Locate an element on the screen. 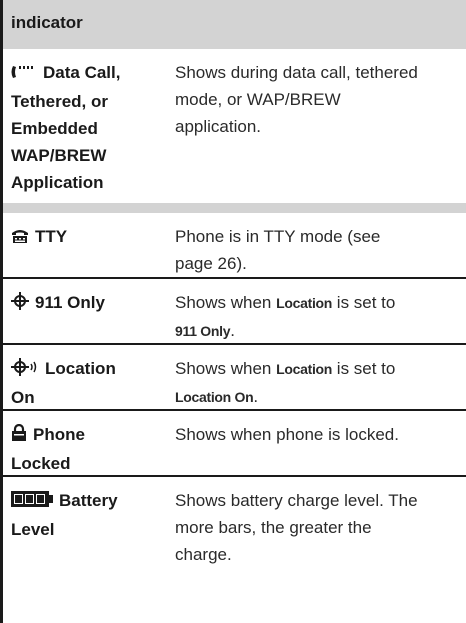 The image size is (466, 623). indicator-name: Phone Locked is located at coordinates (48, 448).